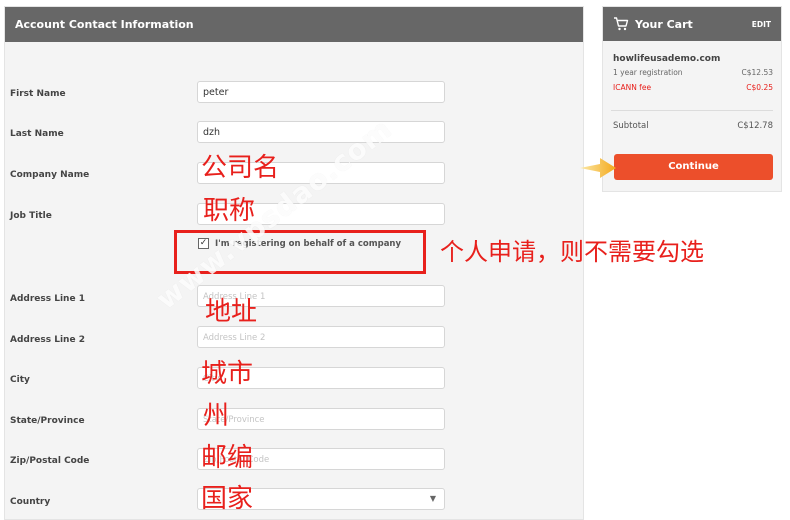 This screenshot has height=520, width=790. Describe the element at coordinates (47, 421) in the screenshot. I see `state-province-label: State/Province` at that location.